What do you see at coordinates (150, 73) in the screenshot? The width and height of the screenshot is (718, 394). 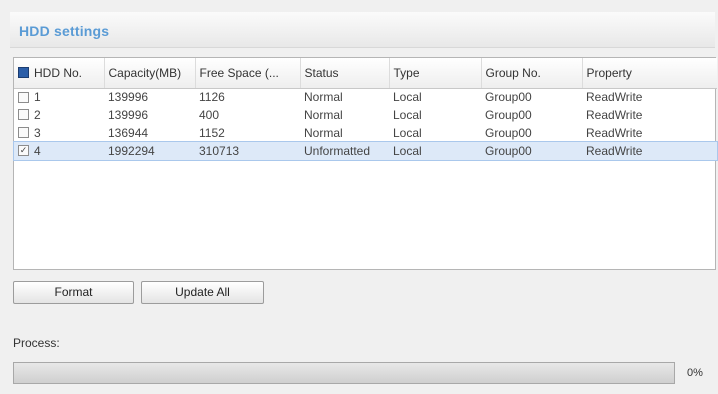 I see `column-header-capacity: Capacity(MB)` at bounding box center [150, 73].